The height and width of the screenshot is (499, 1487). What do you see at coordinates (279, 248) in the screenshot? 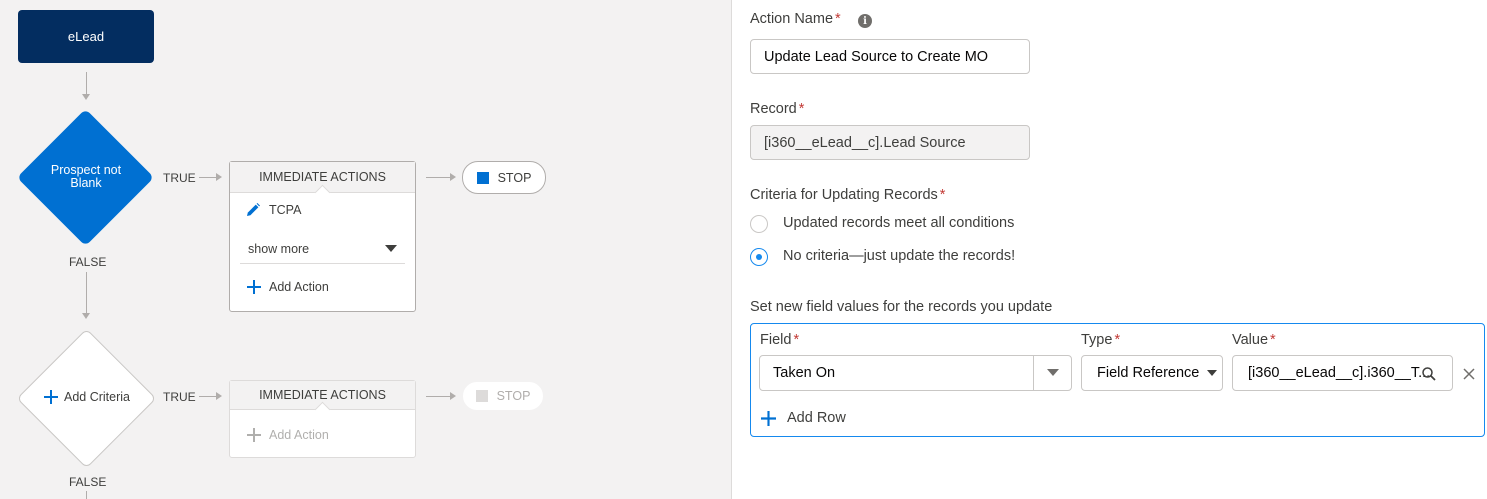
I see `show-more-label: show more` at bounding box center [279, 248].